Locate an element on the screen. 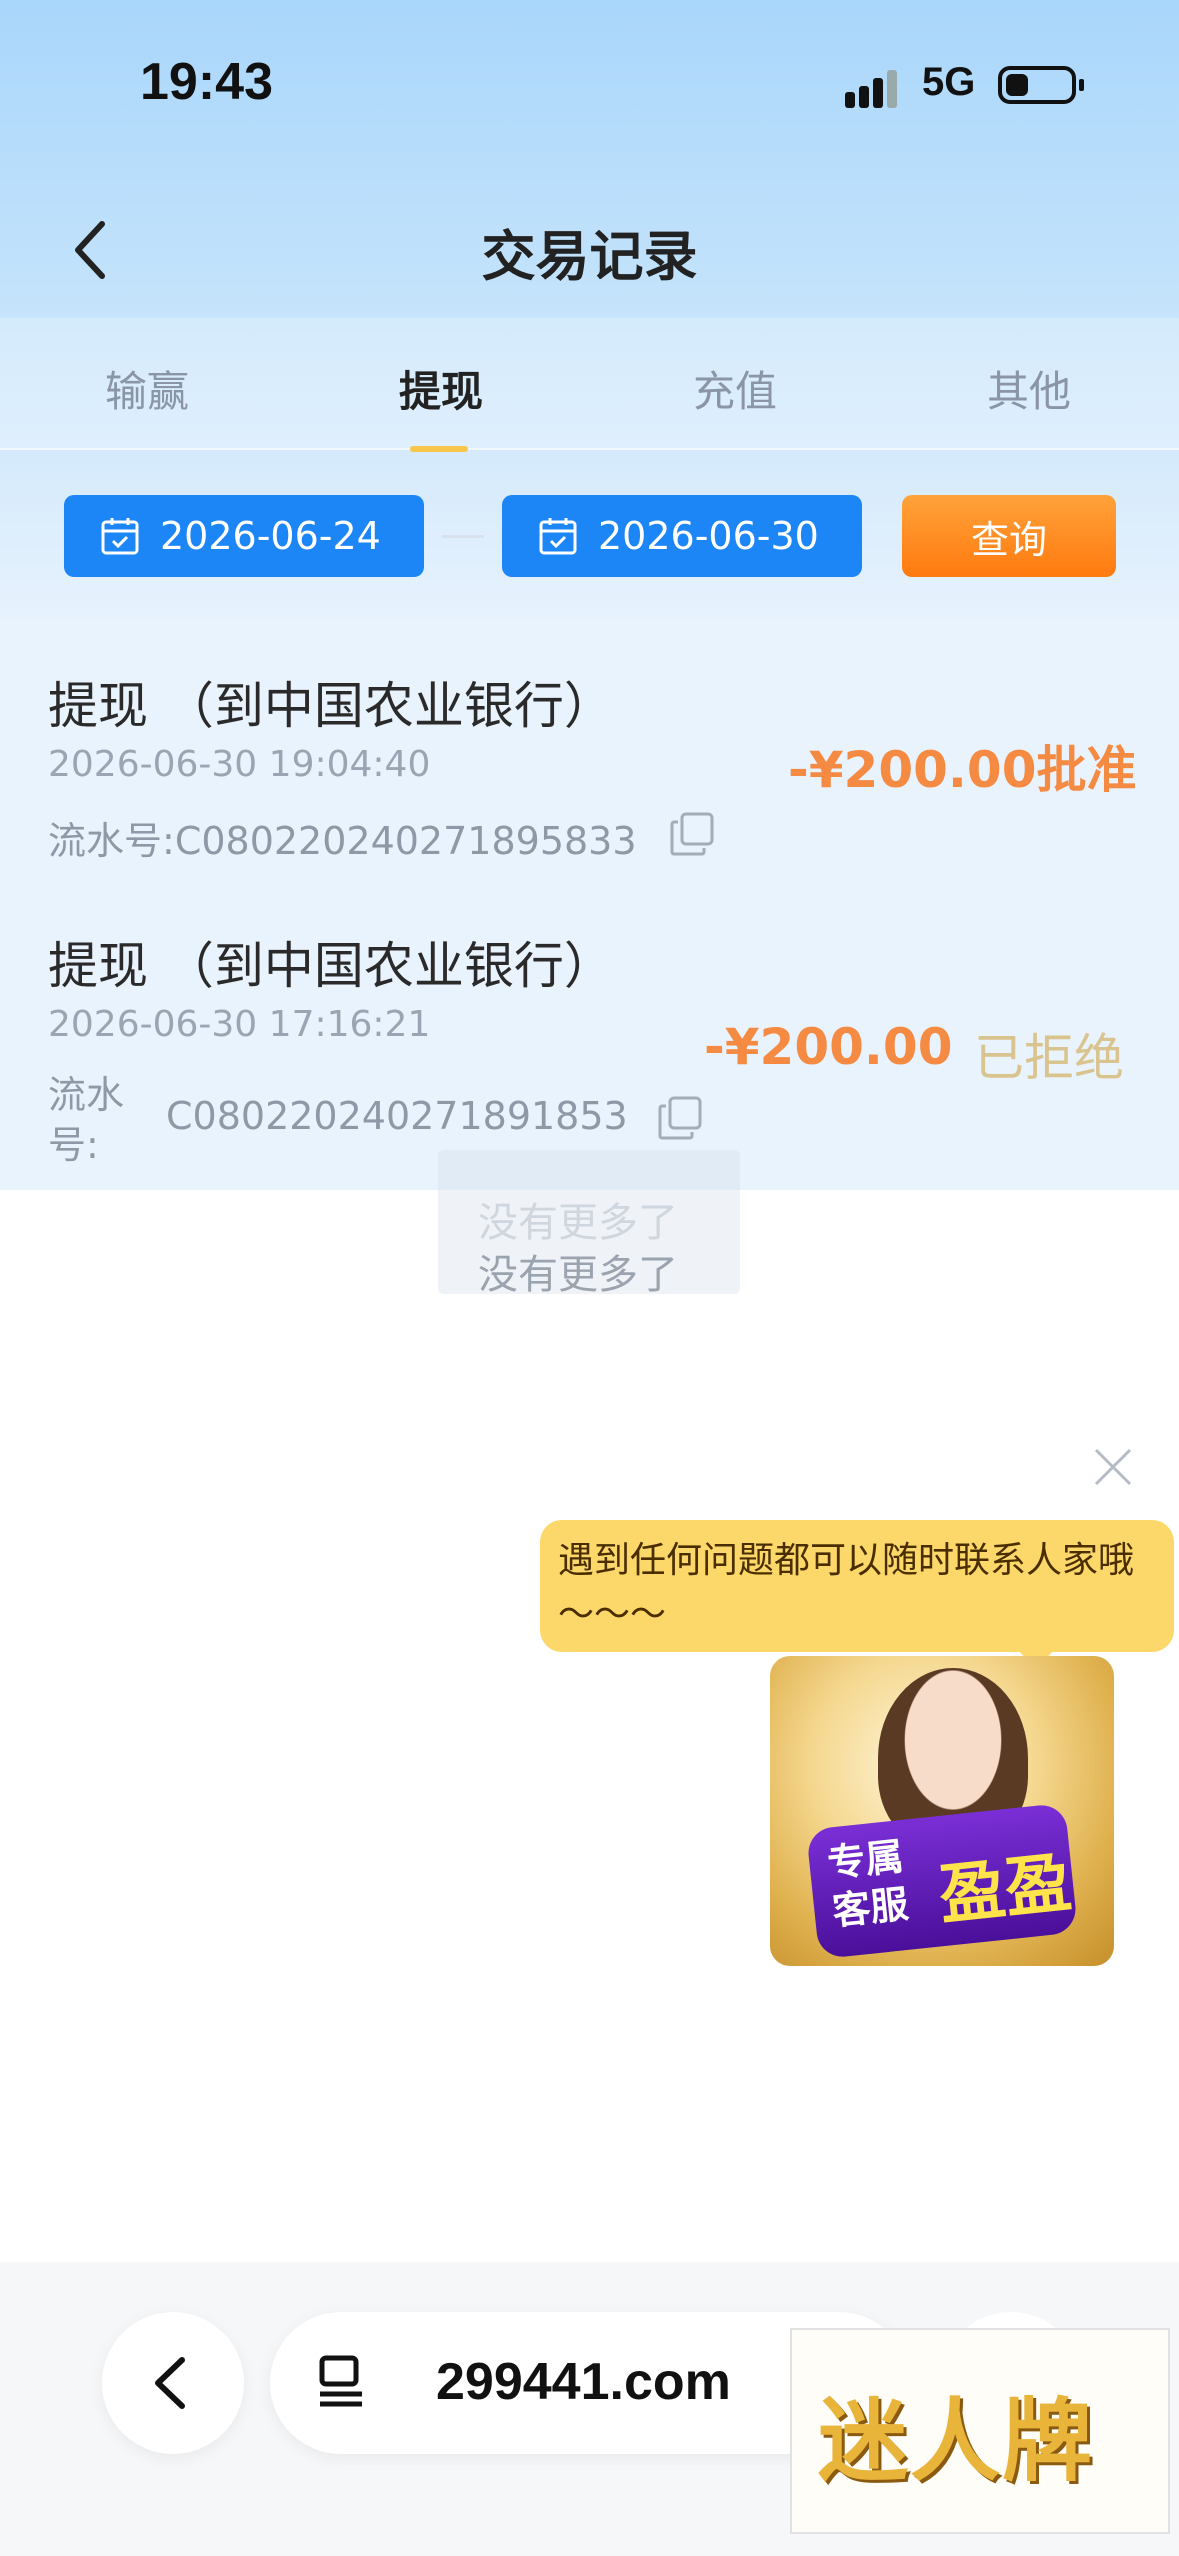 The width and height of the screenshot is (1179, 2556). serial-label-line1: 流水 is located at coordinates (86, 1095).